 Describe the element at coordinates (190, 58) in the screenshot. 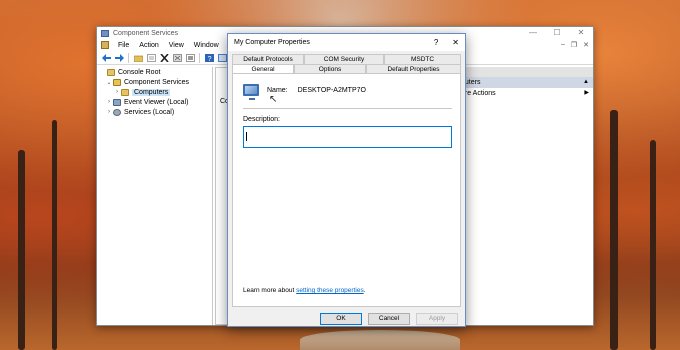

I see `list-view-icon` at that location.